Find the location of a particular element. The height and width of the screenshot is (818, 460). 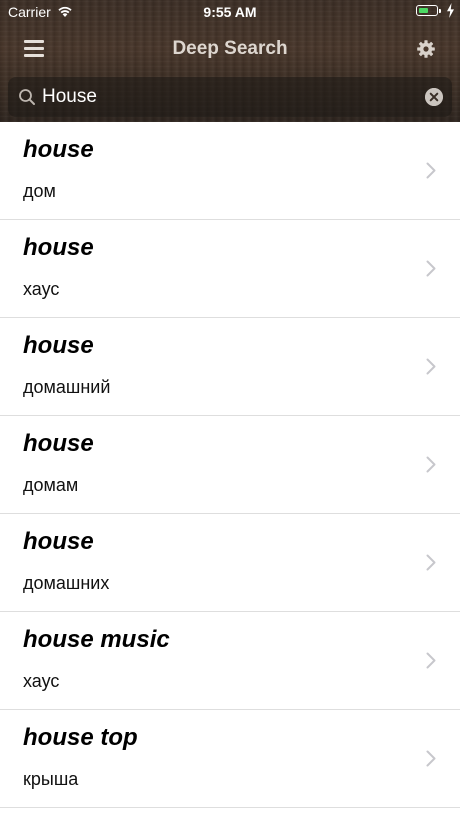

battery-nub is located at coordinates (440, 11).